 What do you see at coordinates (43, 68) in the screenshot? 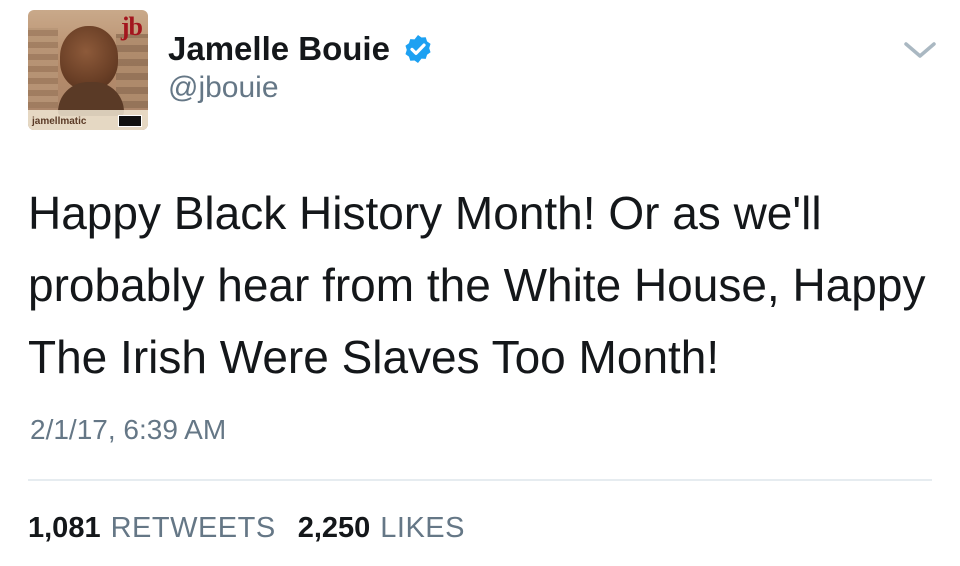
I see `avatar-building-left` at bounding box center [43, 68].